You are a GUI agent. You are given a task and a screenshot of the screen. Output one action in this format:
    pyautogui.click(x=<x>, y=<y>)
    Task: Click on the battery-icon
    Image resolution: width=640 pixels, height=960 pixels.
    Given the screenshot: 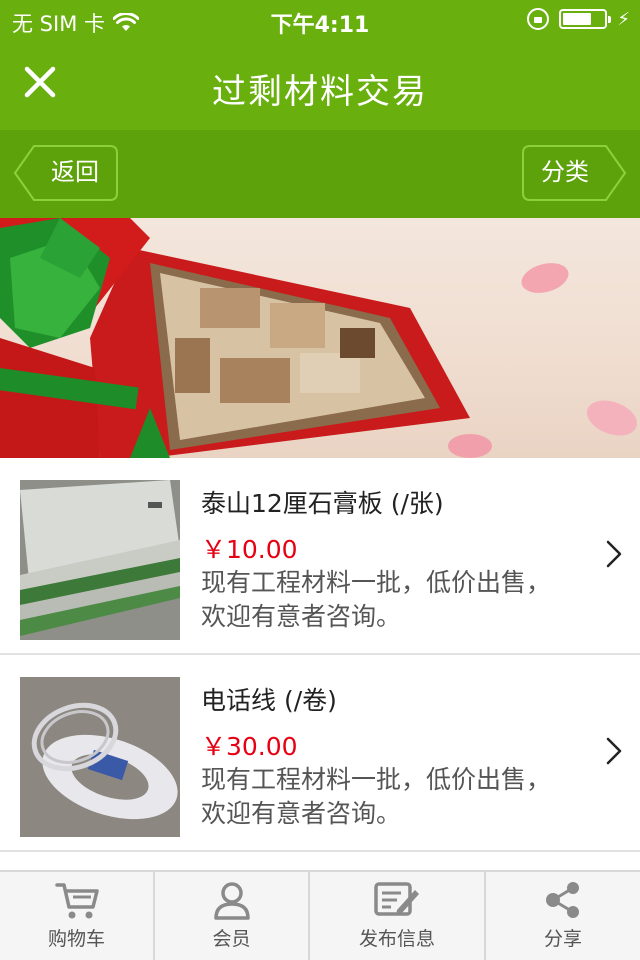 What is the action you would take?
    pyautogui.click(x=585, y=19)
    